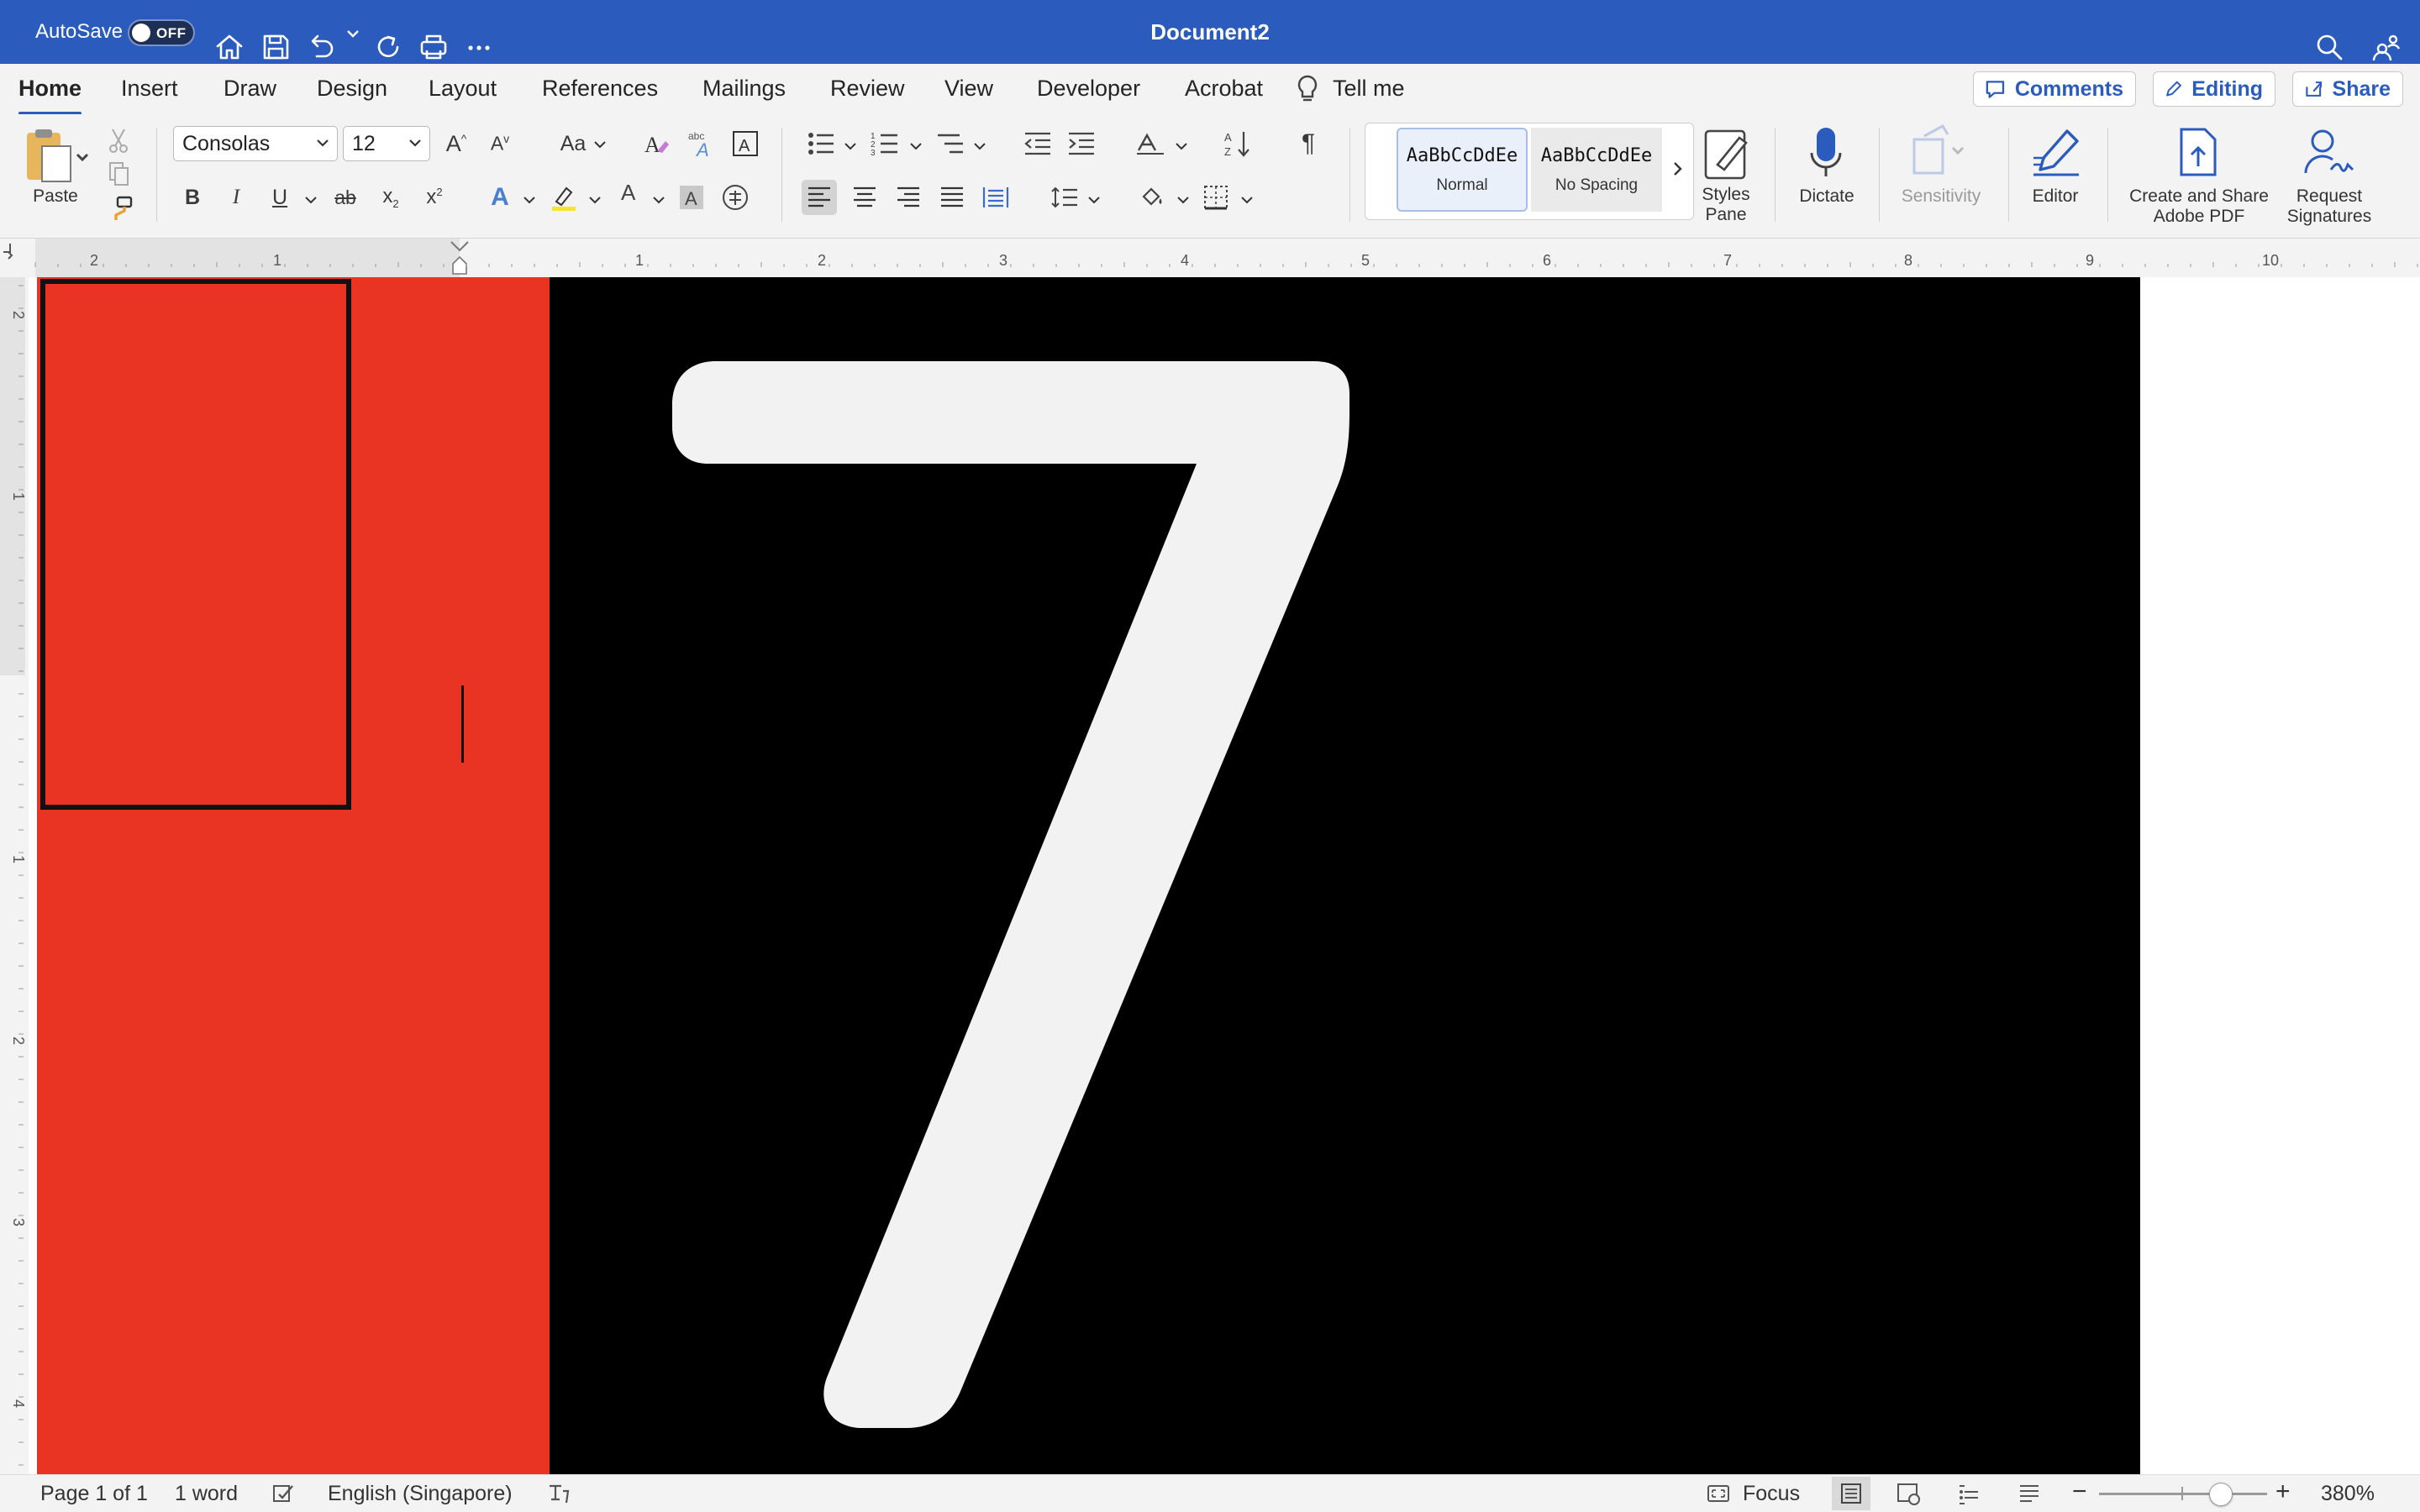  Describe the element at coordinates (120, 209) in the screenshot. I see `format-painter-icon` at that location.